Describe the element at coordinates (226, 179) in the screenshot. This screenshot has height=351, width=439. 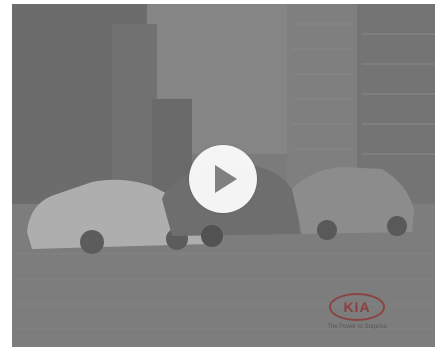
I see `play-icon` at that location.